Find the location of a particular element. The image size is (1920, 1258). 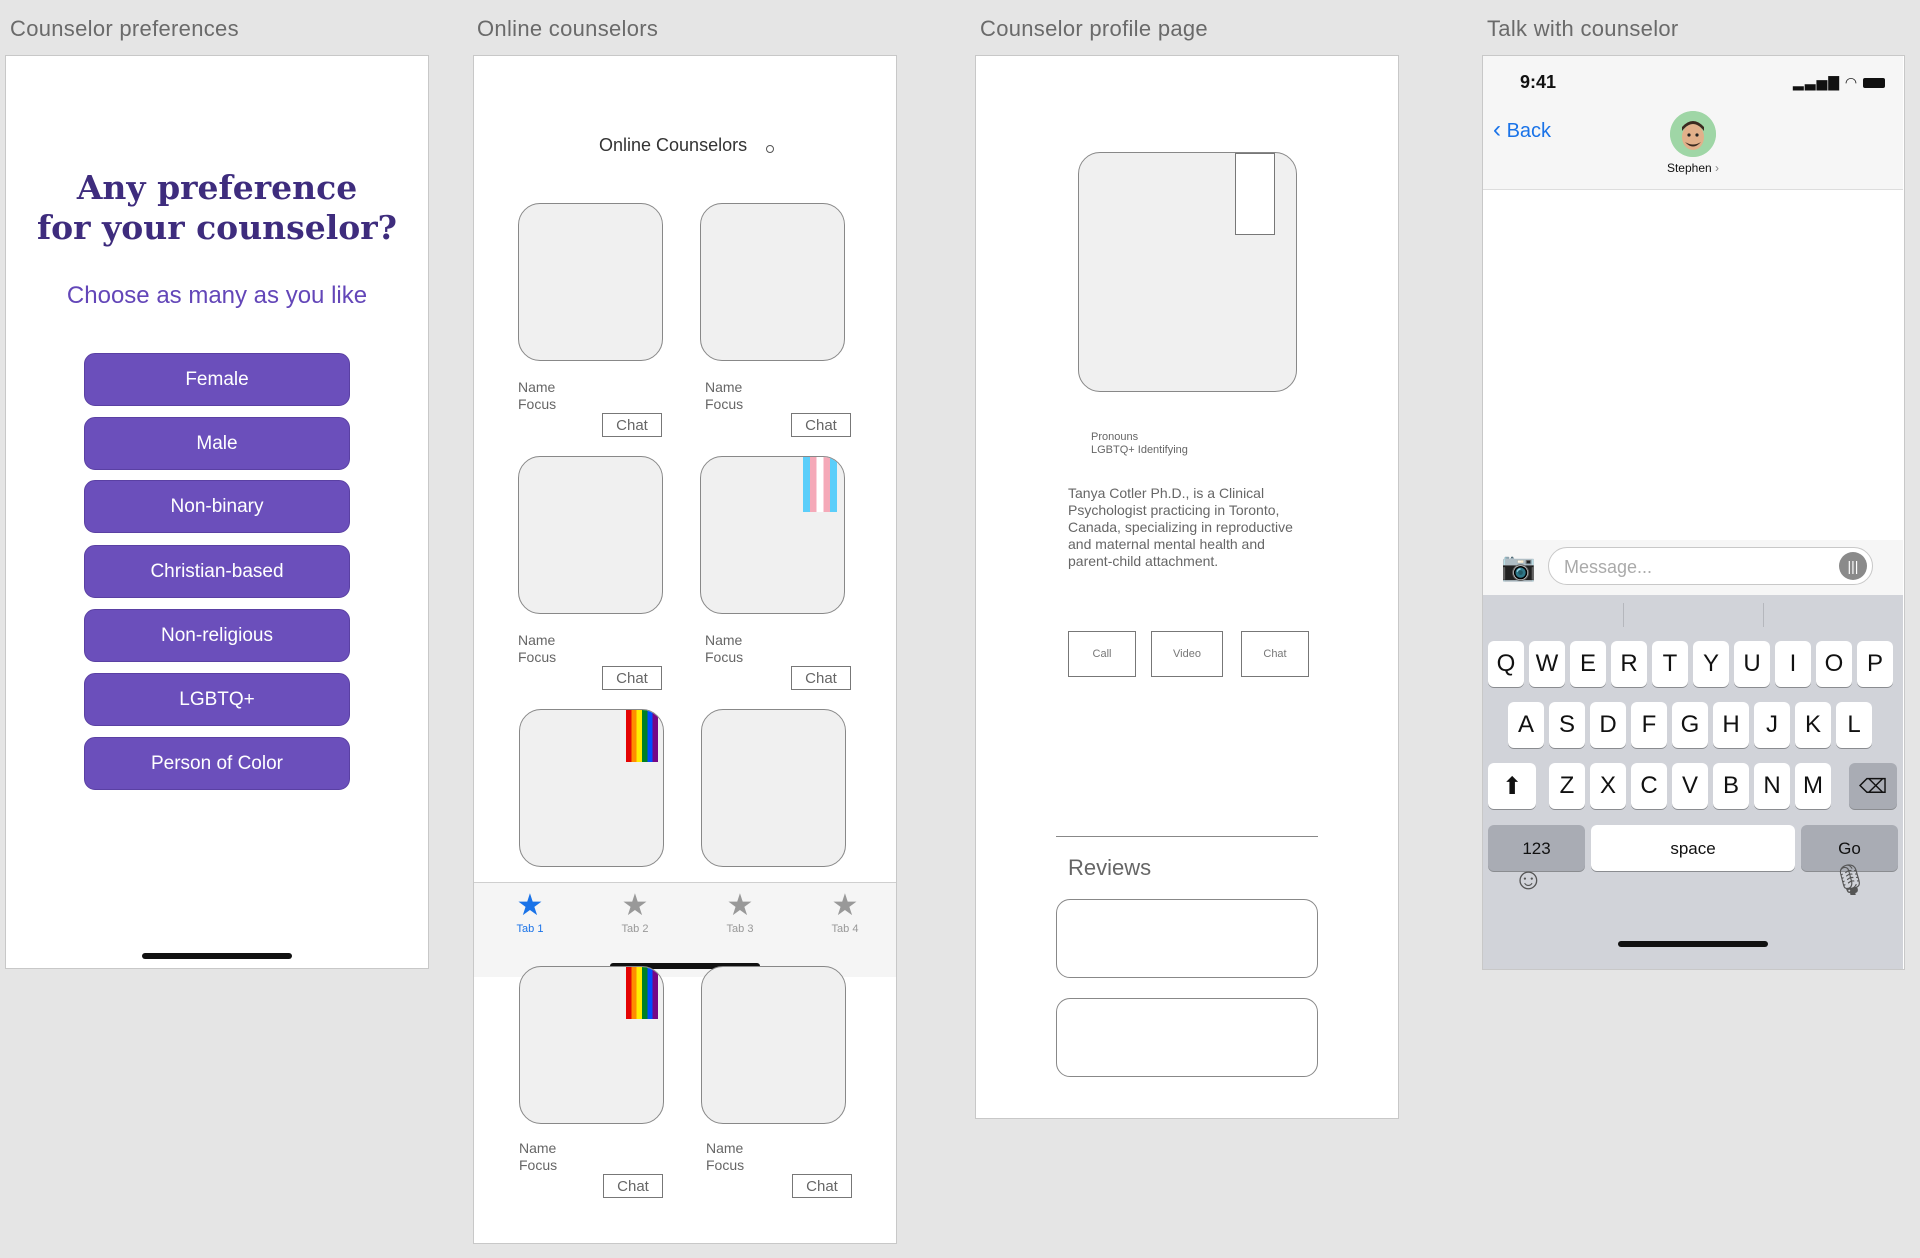

key-d: D is located at coordinates (1608, 725).